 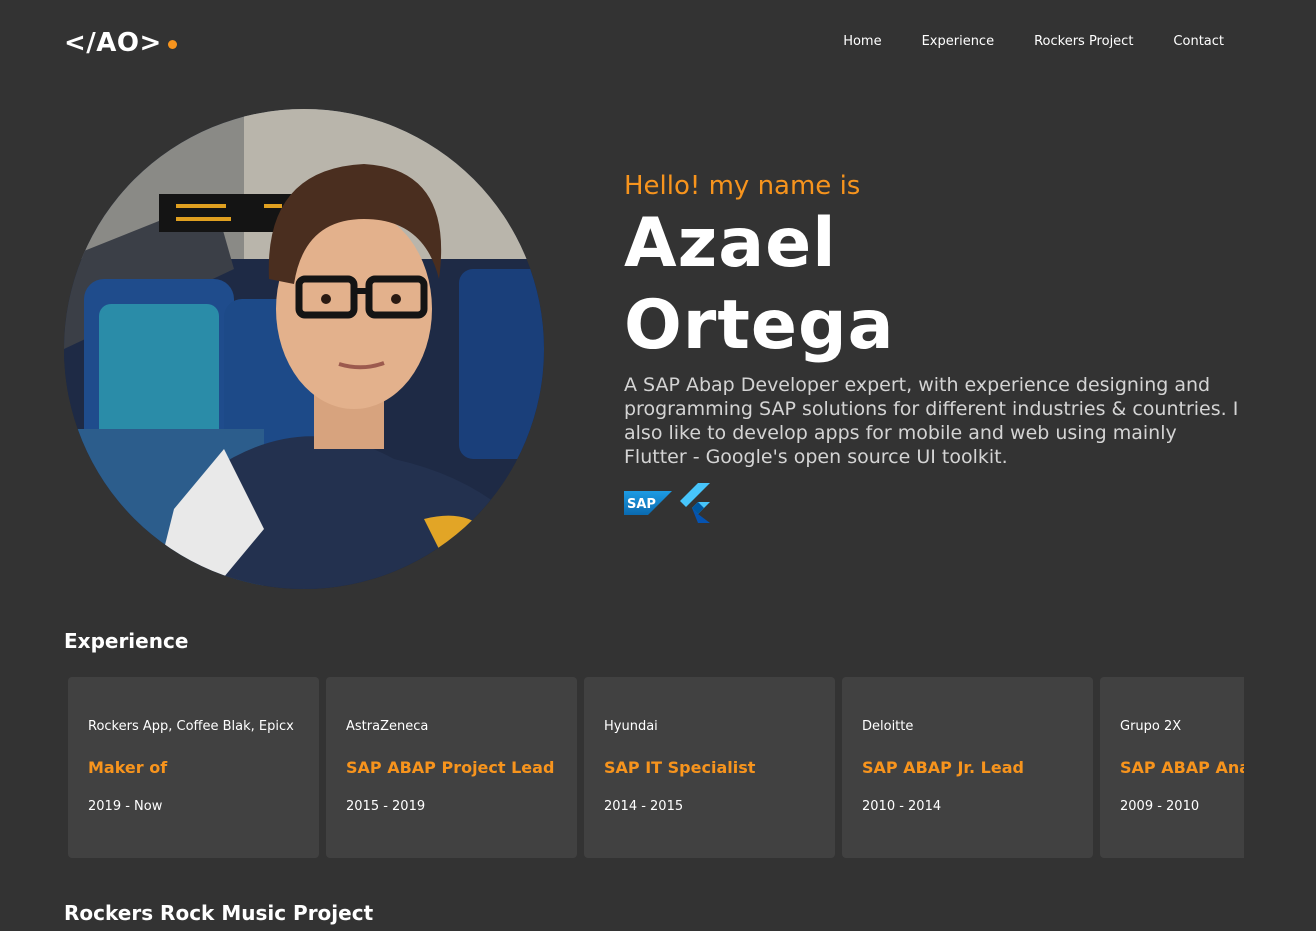 I want to click on experience-company: Grupo 2X, so click(x=1151, y=726).